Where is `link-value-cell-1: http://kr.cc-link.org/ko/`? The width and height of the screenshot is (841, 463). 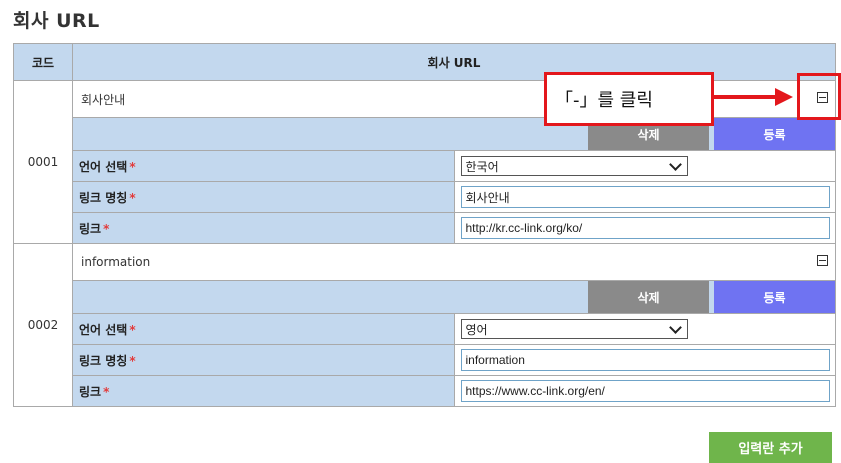
link-value-cell-1: http://kr.cc-link.org/ko/ is located at coordinates (644, 228).